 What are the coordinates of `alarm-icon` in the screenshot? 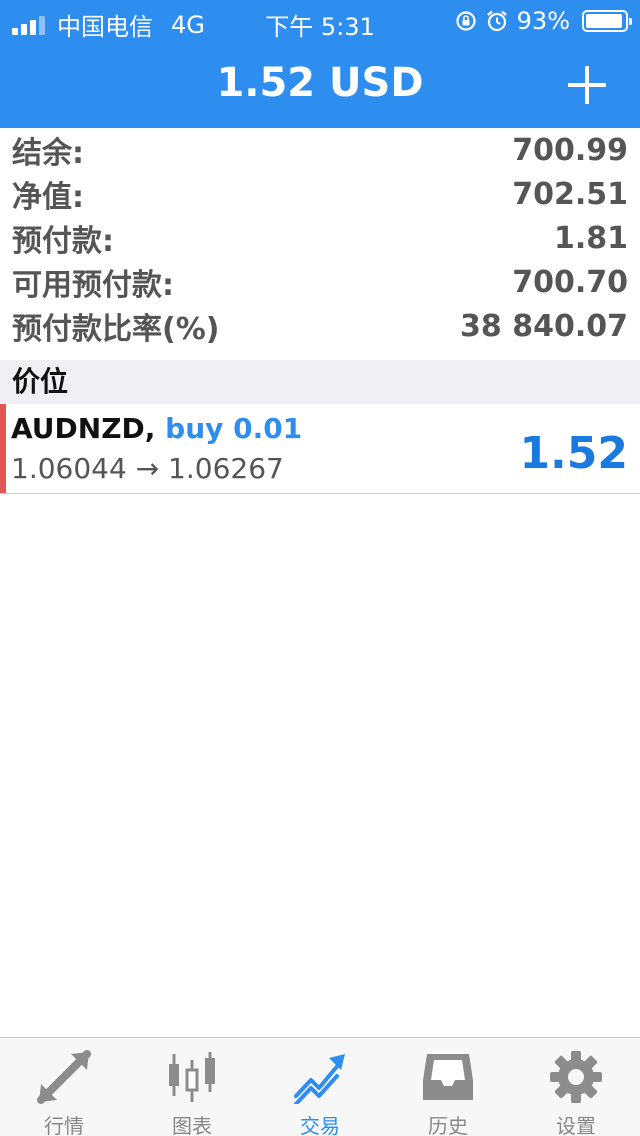 It's located at (496, 21).